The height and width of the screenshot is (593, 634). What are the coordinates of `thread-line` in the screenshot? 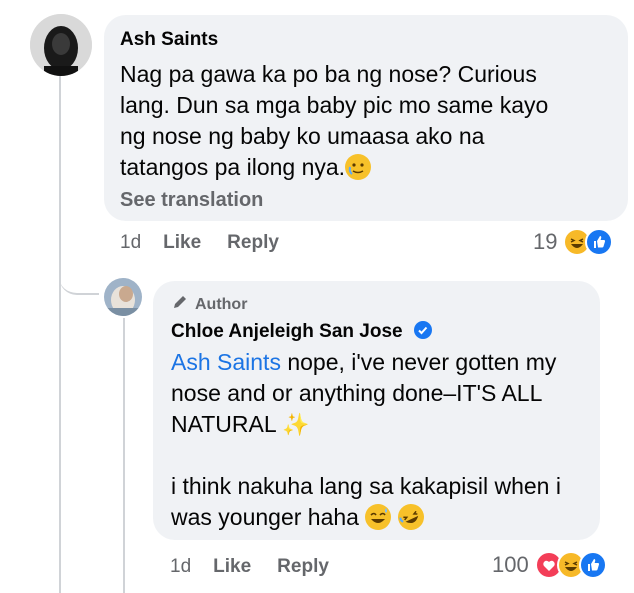 It's located at (60, 331).